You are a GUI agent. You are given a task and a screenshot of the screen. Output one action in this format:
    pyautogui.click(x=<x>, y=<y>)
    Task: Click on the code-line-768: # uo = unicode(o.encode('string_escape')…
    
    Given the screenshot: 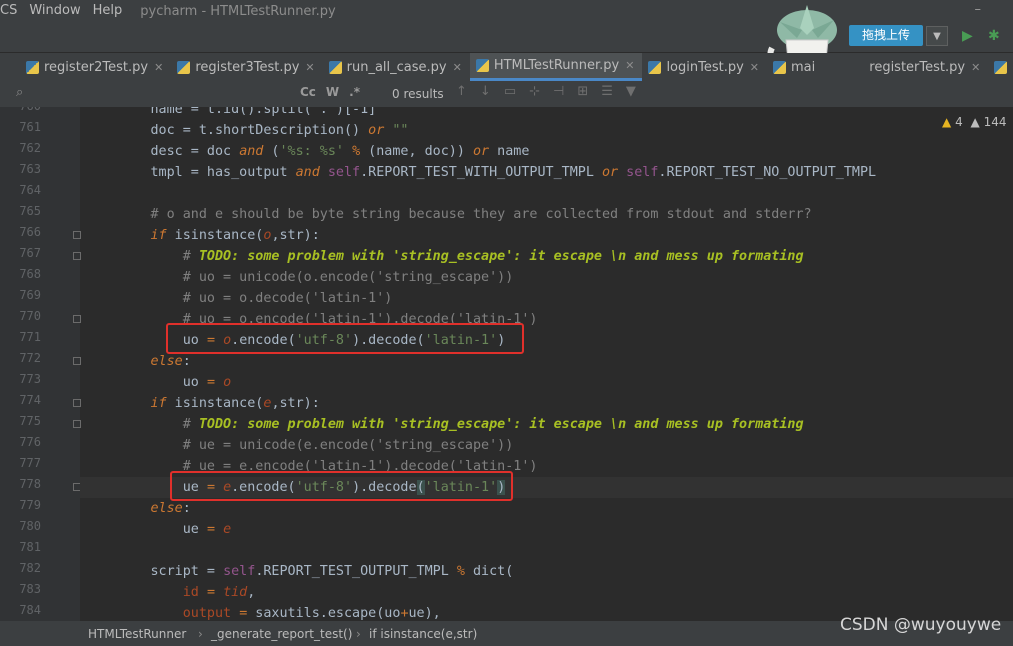 What is the action you would take?
    pyautogui.click(x=348, y=277)
    